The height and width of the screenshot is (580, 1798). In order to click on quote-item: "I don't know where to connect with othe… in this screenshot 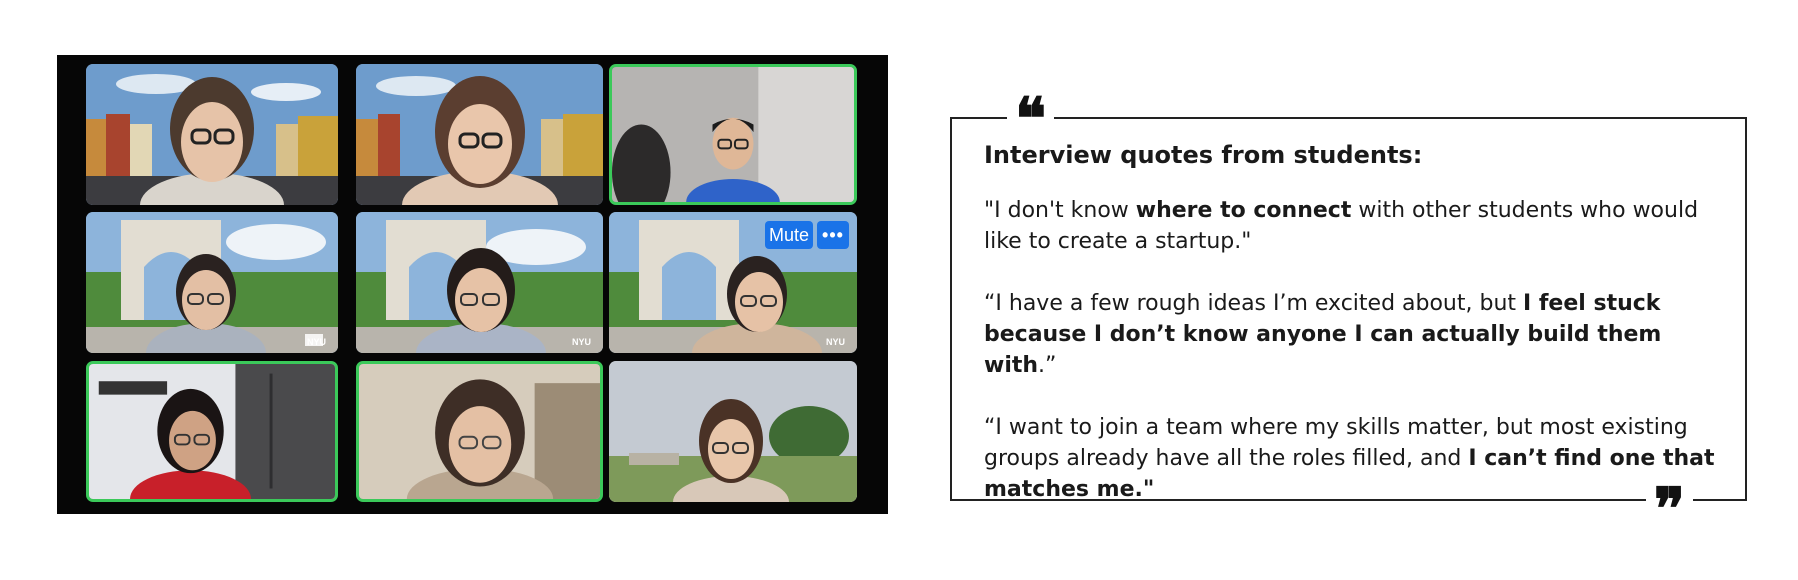, I will do `click(1341, 226)`.